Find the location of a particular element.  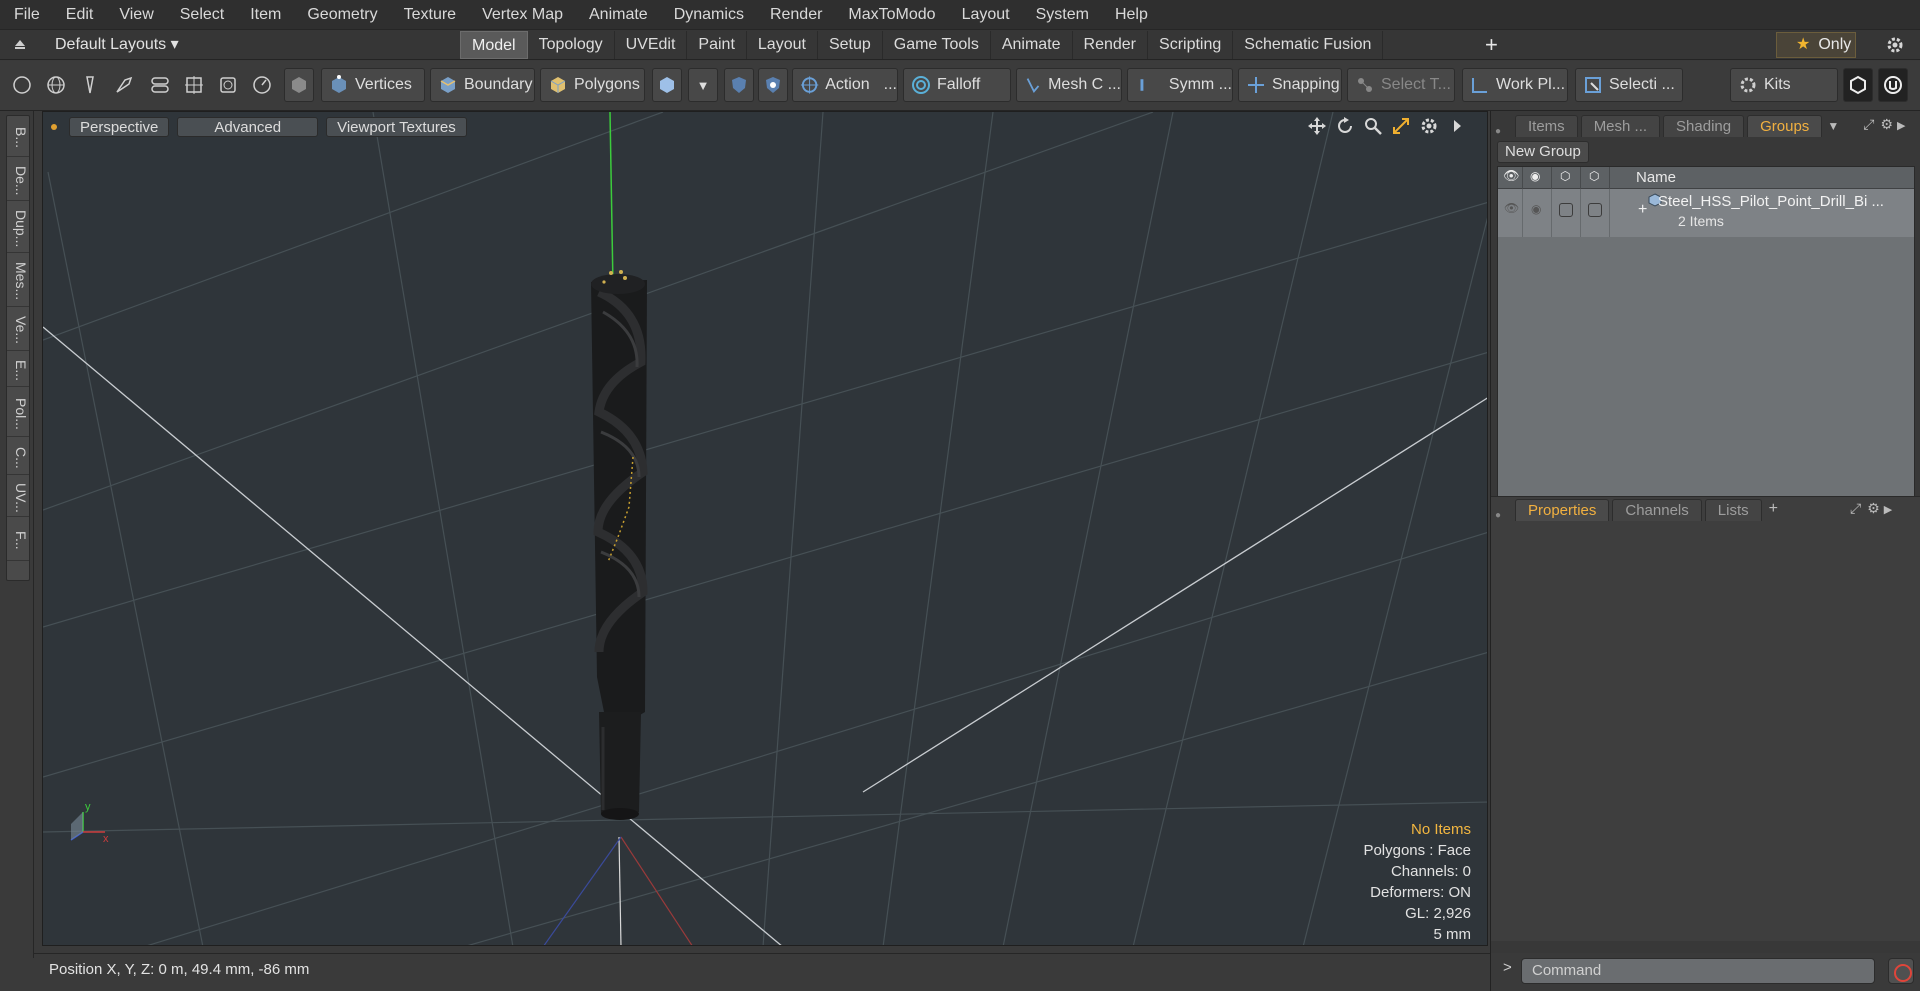

move-view-icon is located at coordinates (1317, 126).